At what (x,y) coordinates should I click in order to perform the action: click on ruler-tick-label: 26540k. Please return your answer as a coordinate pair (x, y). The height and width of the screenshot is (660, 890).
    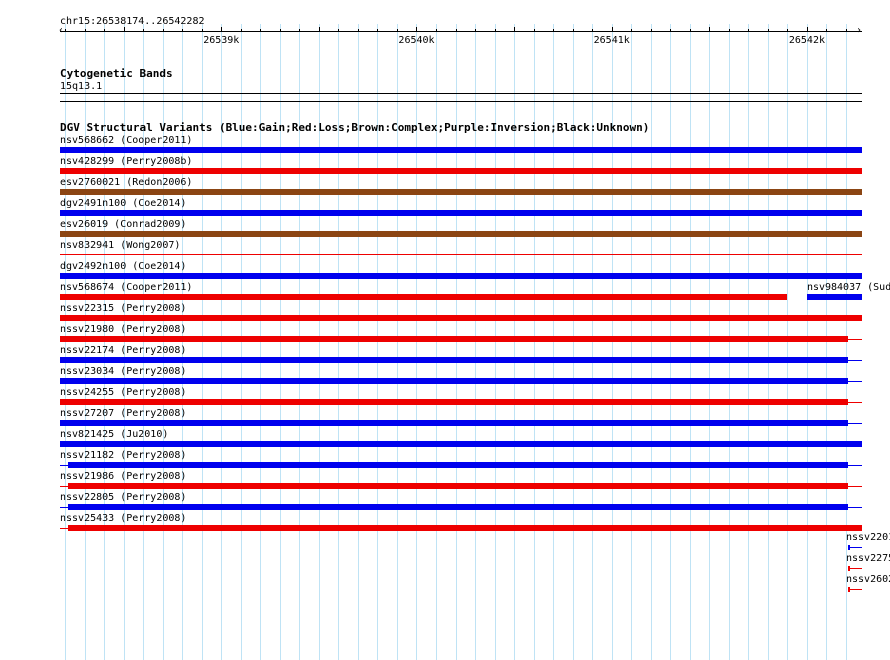
    Looking at the image, I should click on (416, 40).